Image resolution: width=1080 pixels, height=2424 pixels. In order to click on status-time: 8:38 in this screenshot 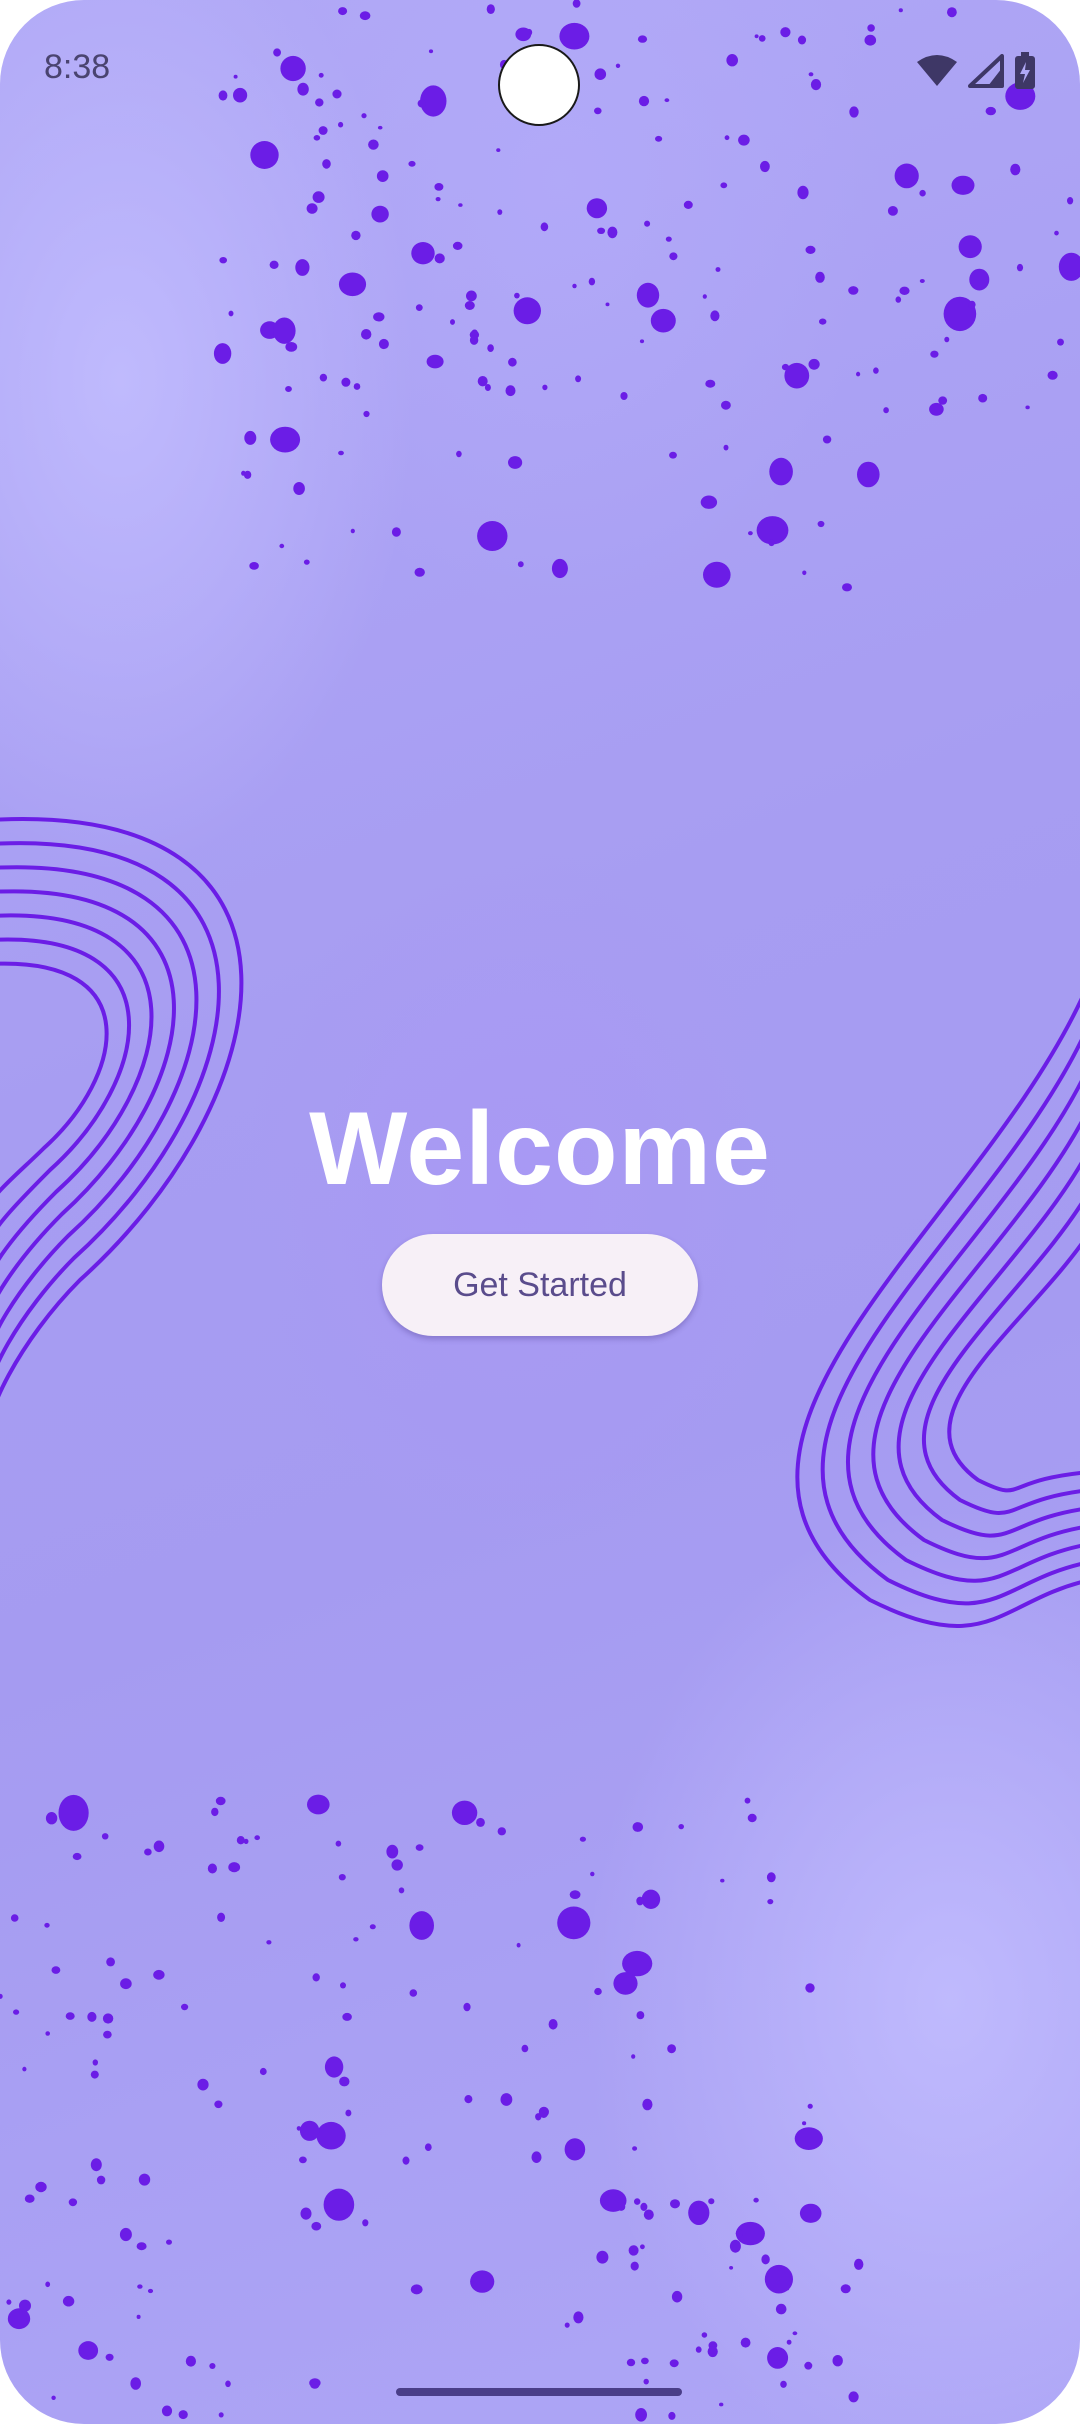, I will do `click(77, 67)`.